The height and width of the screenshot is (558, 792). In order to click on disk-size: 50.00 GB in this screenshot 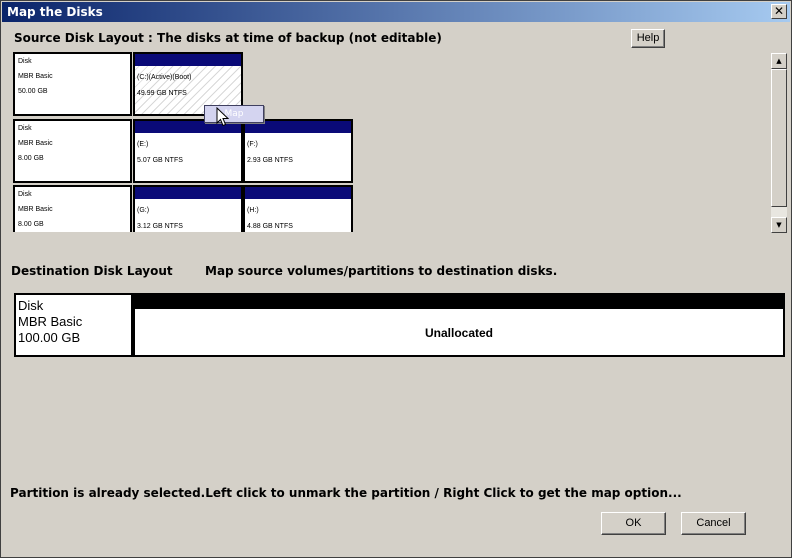, I will do `click(33, 91)`.